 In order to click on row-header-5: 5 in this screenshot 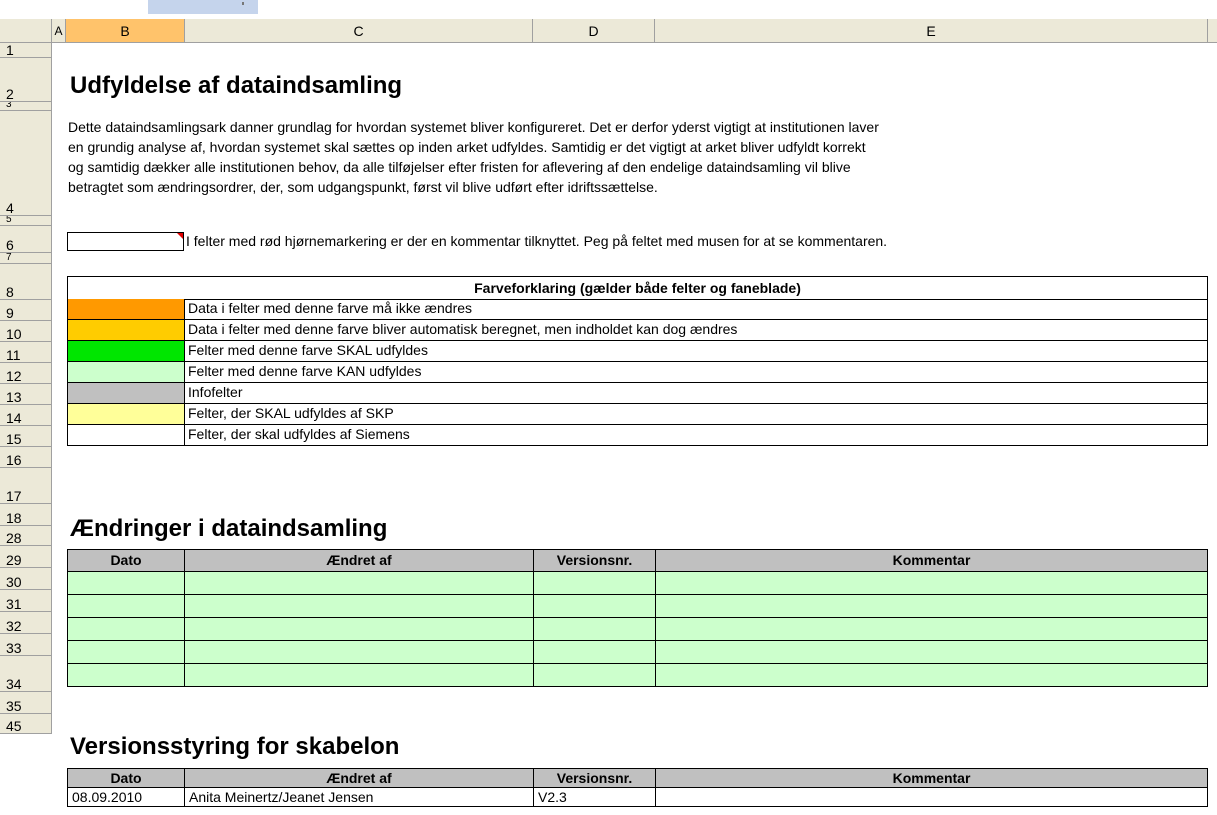, I will do `click(26, 221)`.